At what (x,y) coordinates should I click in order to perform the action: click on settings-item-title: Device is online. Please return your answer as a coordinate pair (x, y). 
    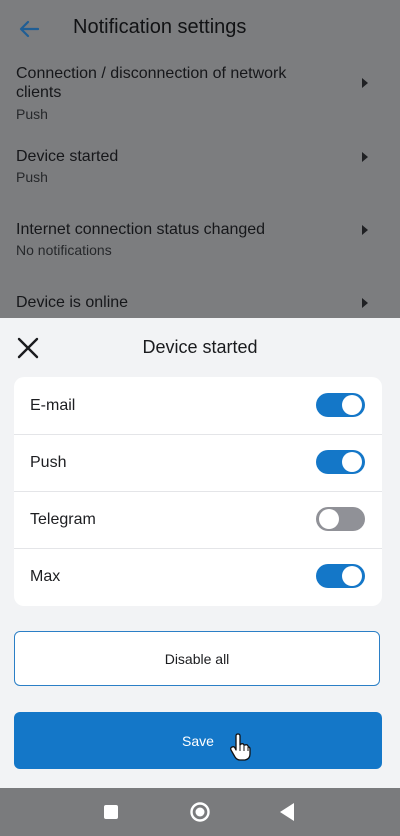
    Looking at the image, I should click on (72, 302).